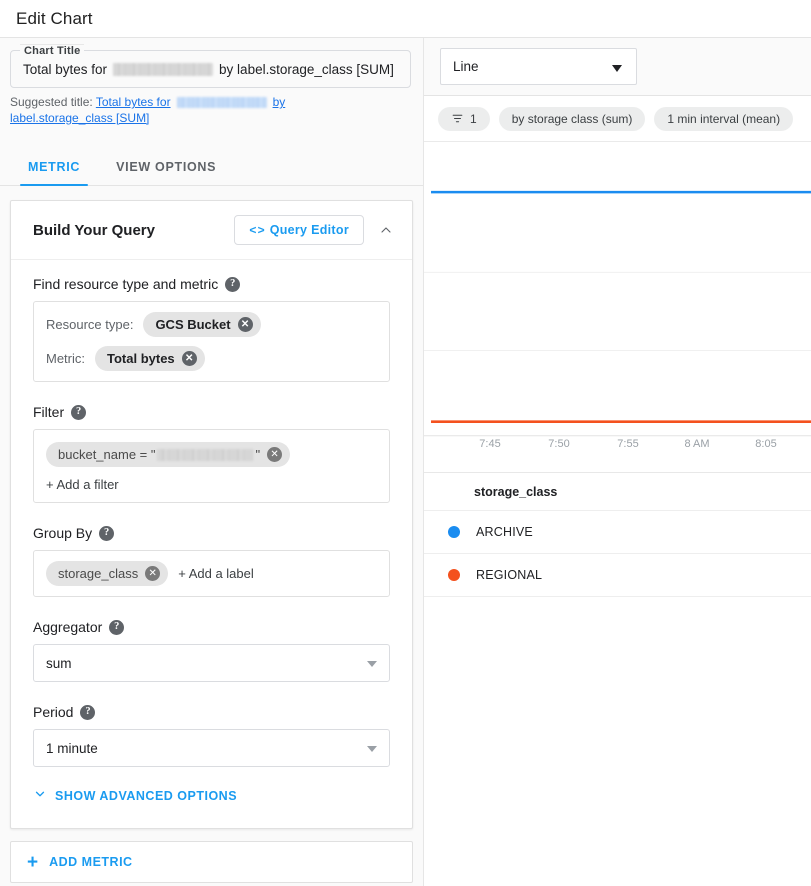 The width and height of the screenshot is (811, 886). Describe the element at coordinates (559, 444) in the screenshot. I see `x-tick-label: 7:50` at that location.